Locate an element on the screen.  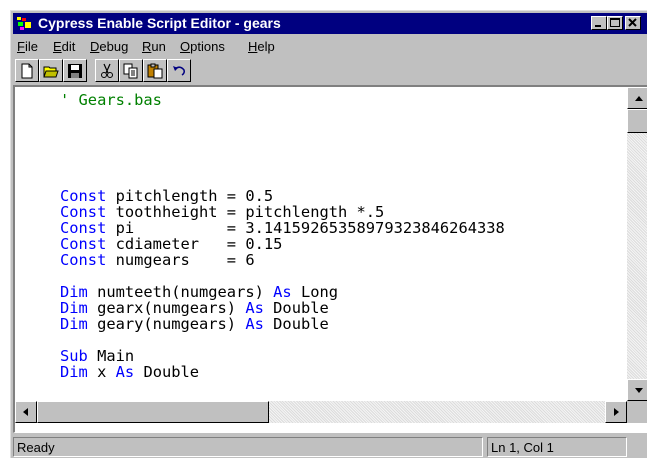
new-button is located at coordinates (27, 70).